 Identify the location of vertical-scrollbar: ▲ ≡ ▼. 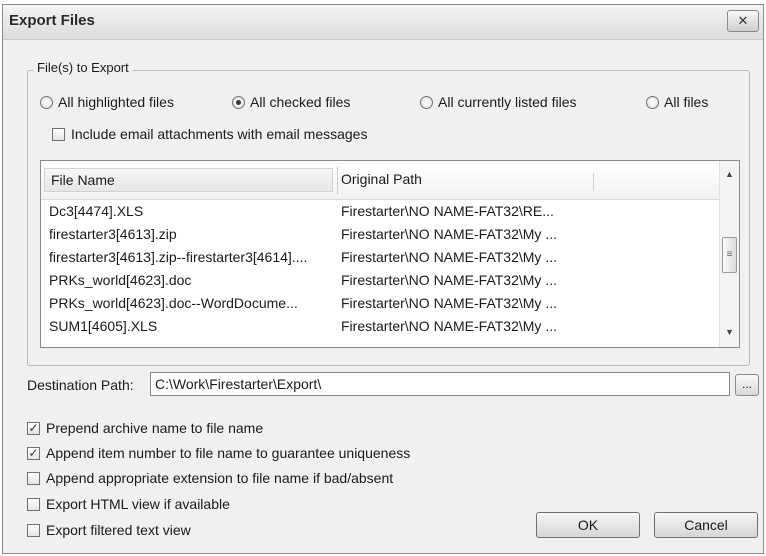
(729, 254).